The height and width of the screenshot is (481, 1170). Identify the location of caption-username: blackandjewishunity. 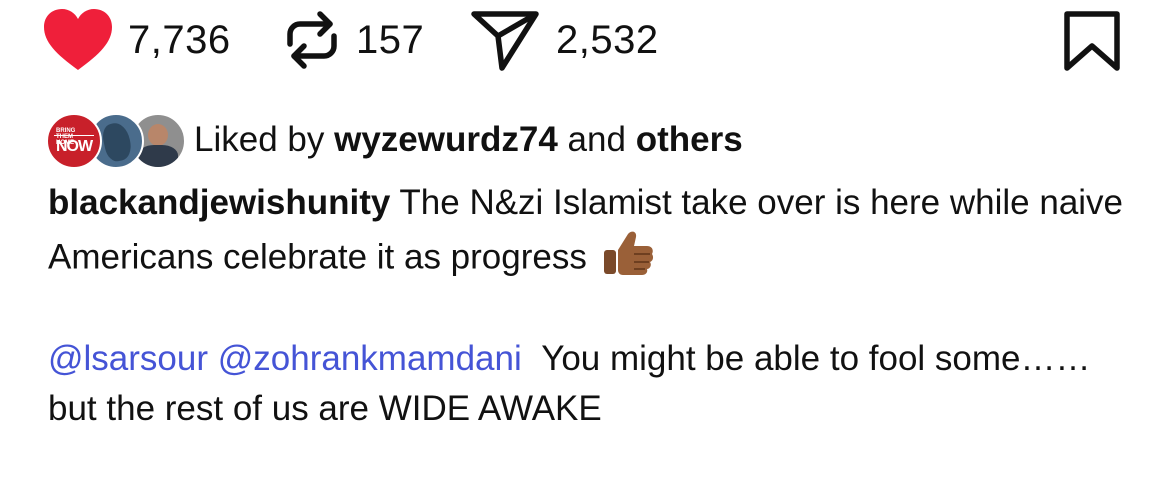
(219, 202).